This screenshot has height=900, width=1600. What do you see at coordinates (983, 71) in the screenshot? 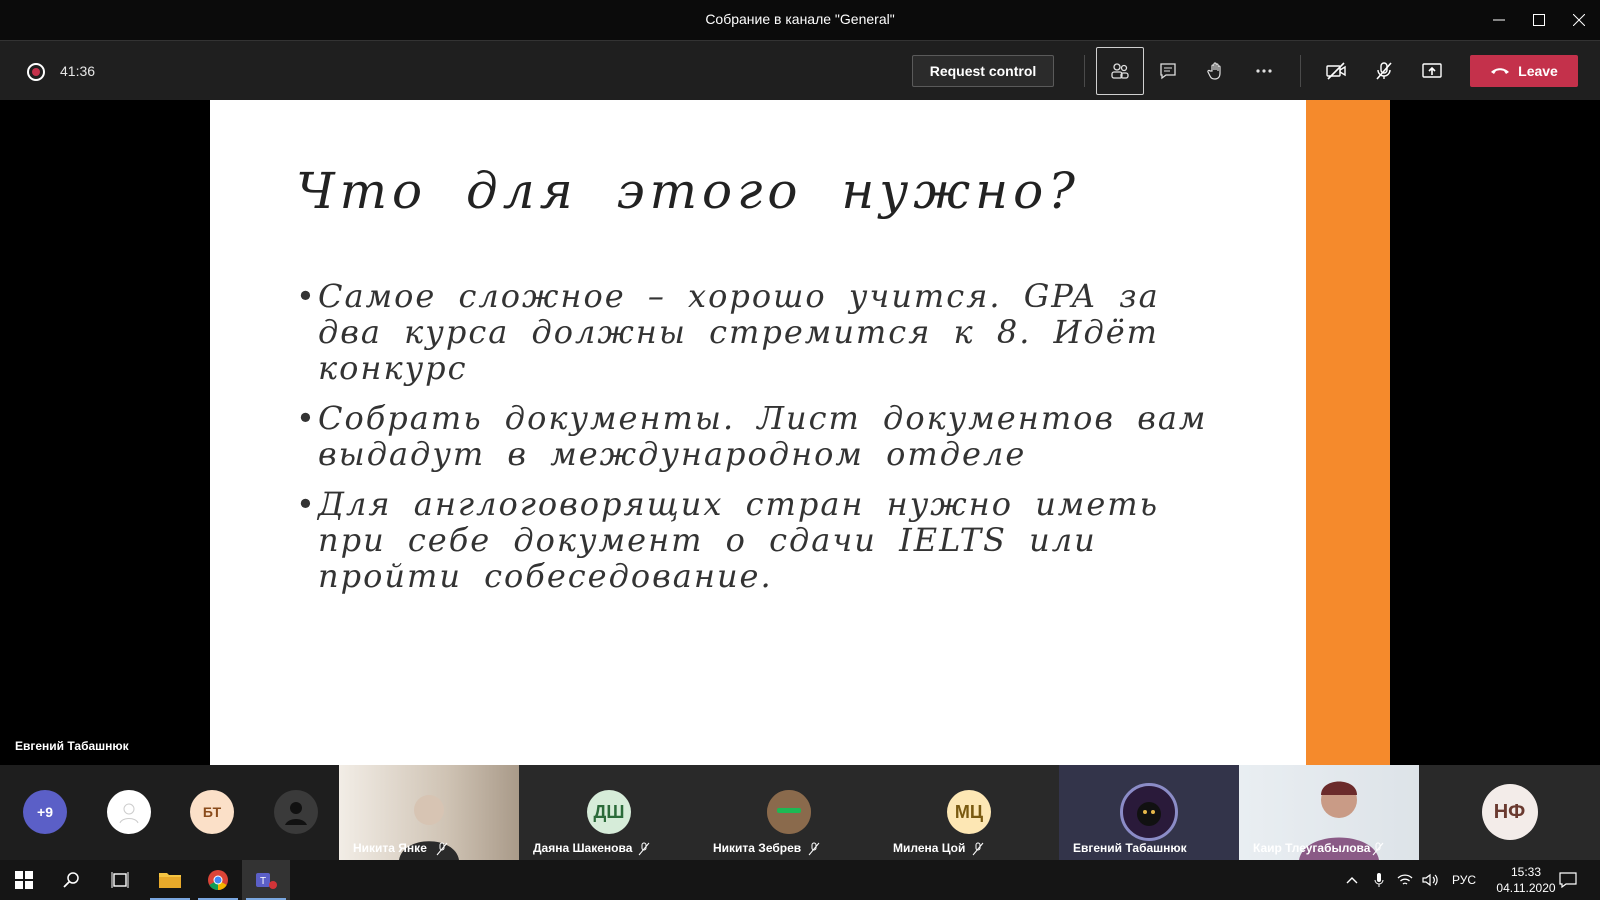
I see `request-control-button: Request control` at bounding box center [983, 71].